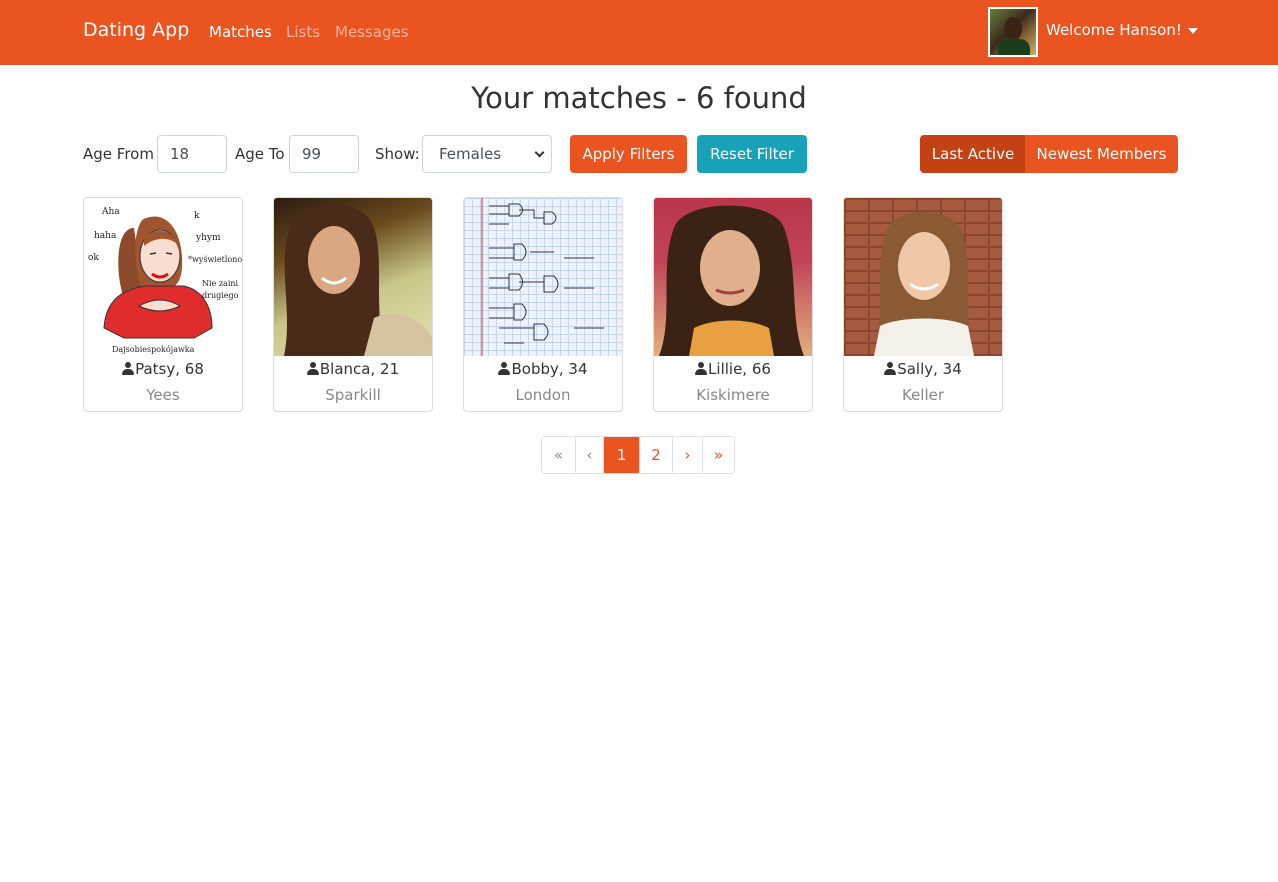  What do you see at coordinates (733, 395) in the screenshot?
I see `member-city: Kiskimere` at bounding box center [733, 395].